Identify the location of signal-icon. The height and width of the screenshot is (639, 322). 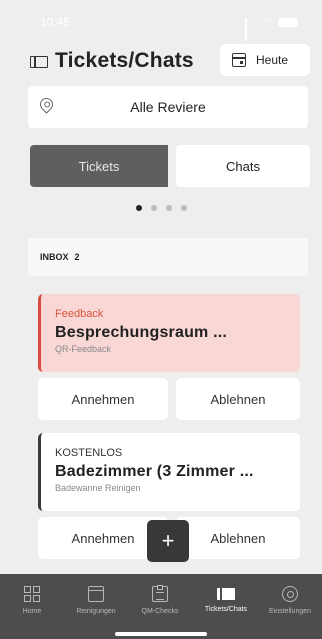
(251, 29).